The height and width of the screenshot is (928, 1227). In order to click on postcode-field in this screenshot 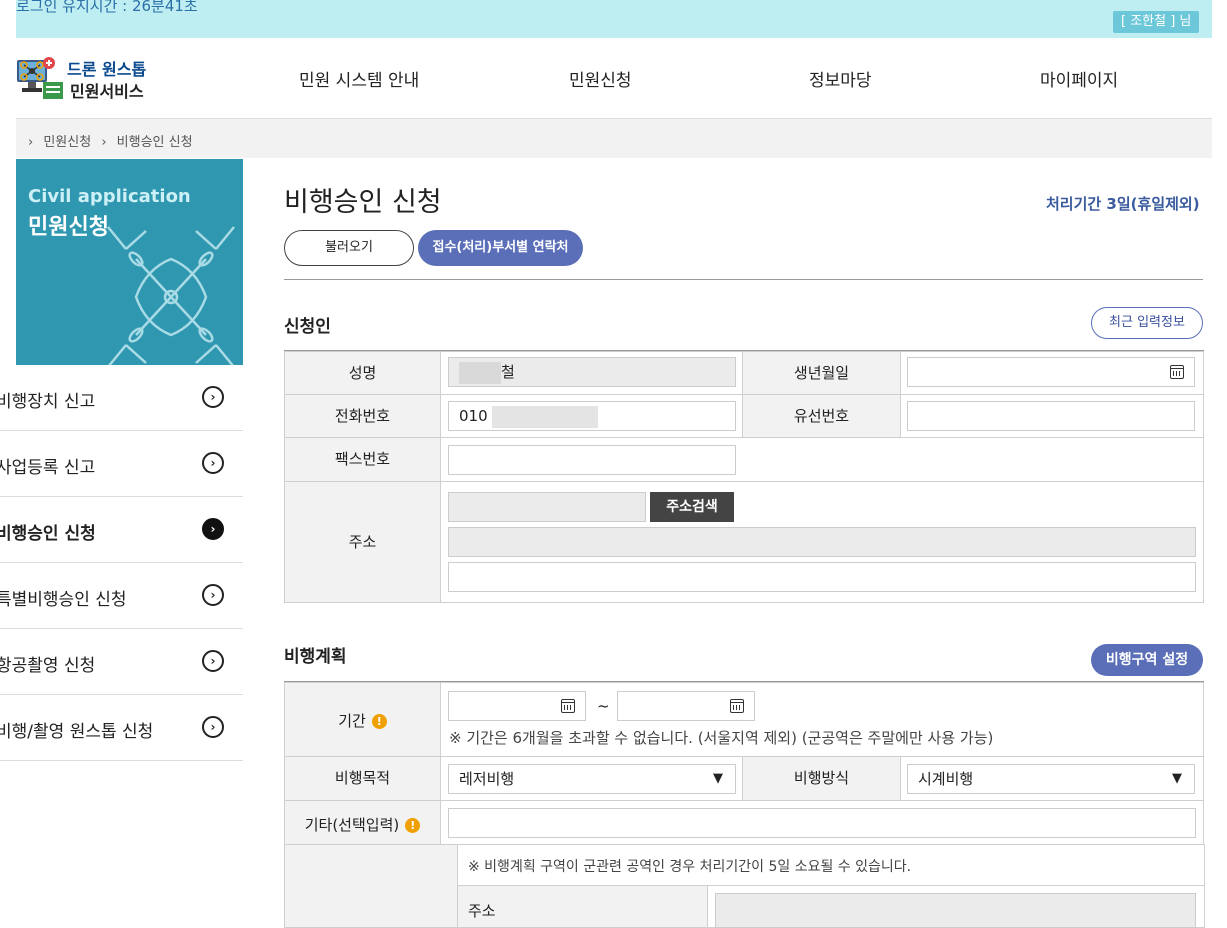, I will do `click(547, 507)`.